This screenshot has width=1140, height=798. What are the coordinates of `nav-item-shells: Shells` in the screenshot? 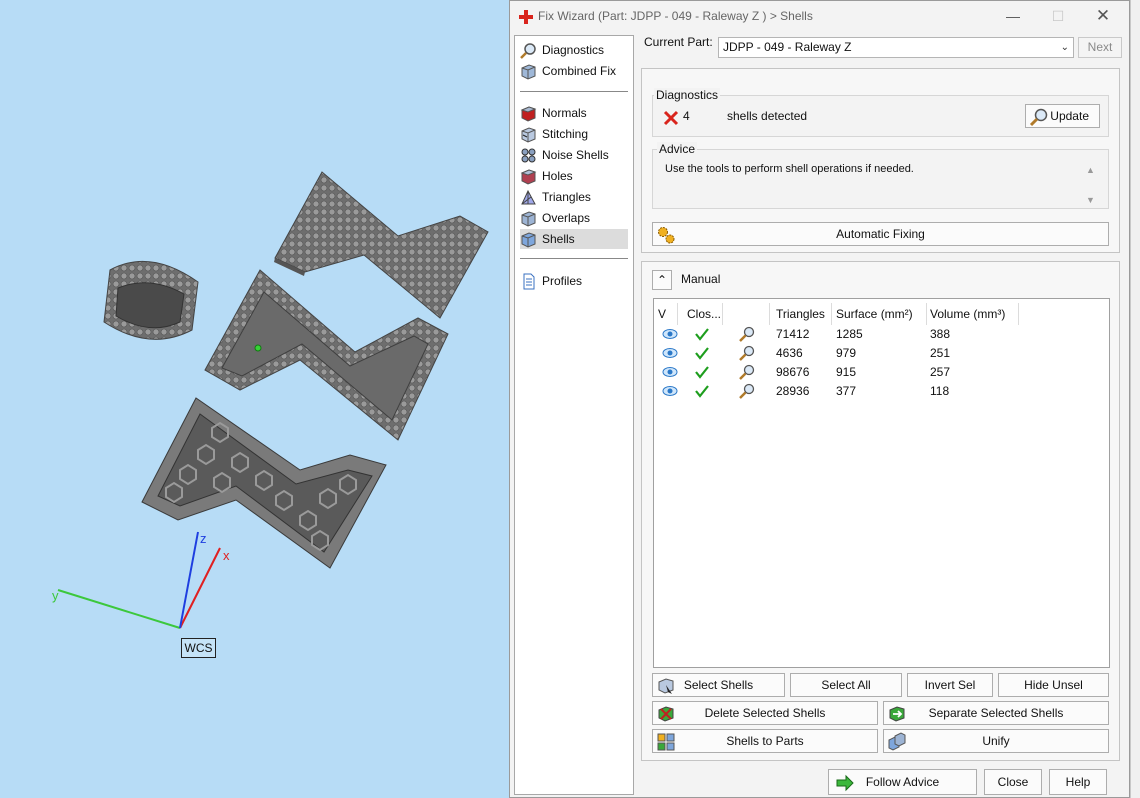 It's located at (574, 239).